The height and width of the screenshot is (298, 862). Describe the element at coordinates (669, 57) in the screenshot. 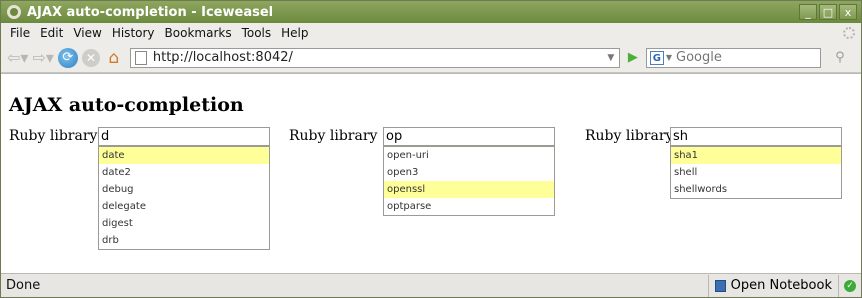

I see `engine-dropdown-icon: ▼` at that location.